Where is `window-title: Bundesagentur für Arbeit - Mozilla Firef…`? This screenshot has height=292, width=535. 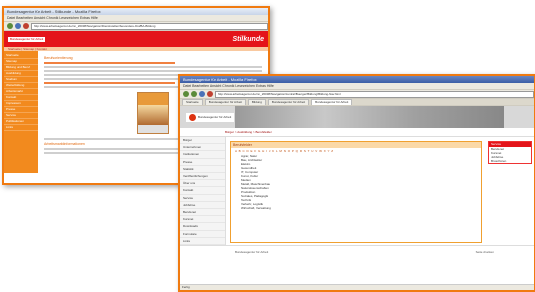 window-title: Bundesagentur für Arbeit - Mozilla Firef… is located at coordinates (357, 79).